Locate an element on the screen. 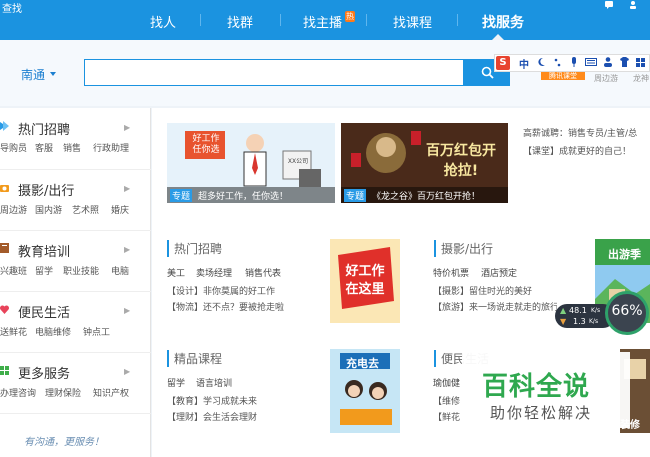 The height and width of the screenshot is (457, 650). topic-tag: 专题 is located at coordinates (355, 195).